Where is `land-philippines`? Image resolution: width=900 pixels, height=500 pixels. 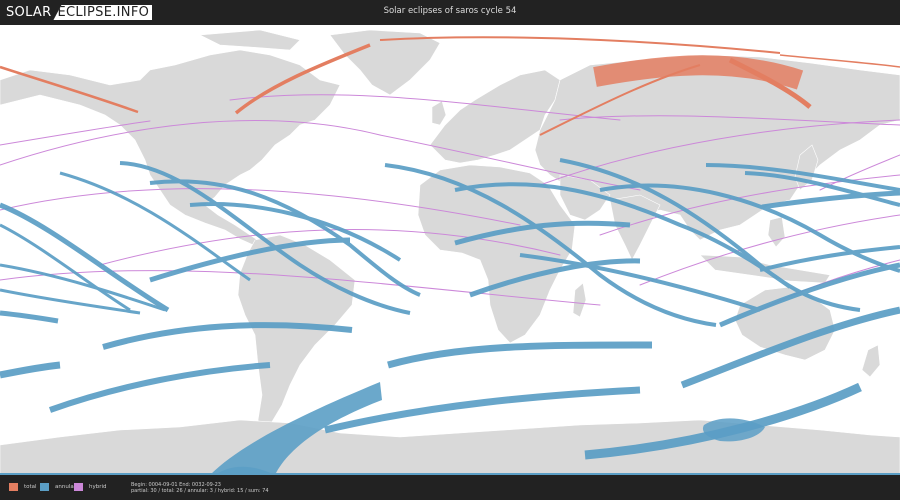 land-philippines is located at coordinates (776, 232).